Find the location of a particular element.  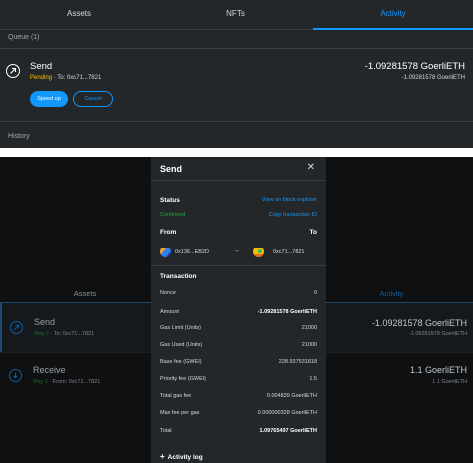

field-label: Amount is located at coordinates (169, 312).